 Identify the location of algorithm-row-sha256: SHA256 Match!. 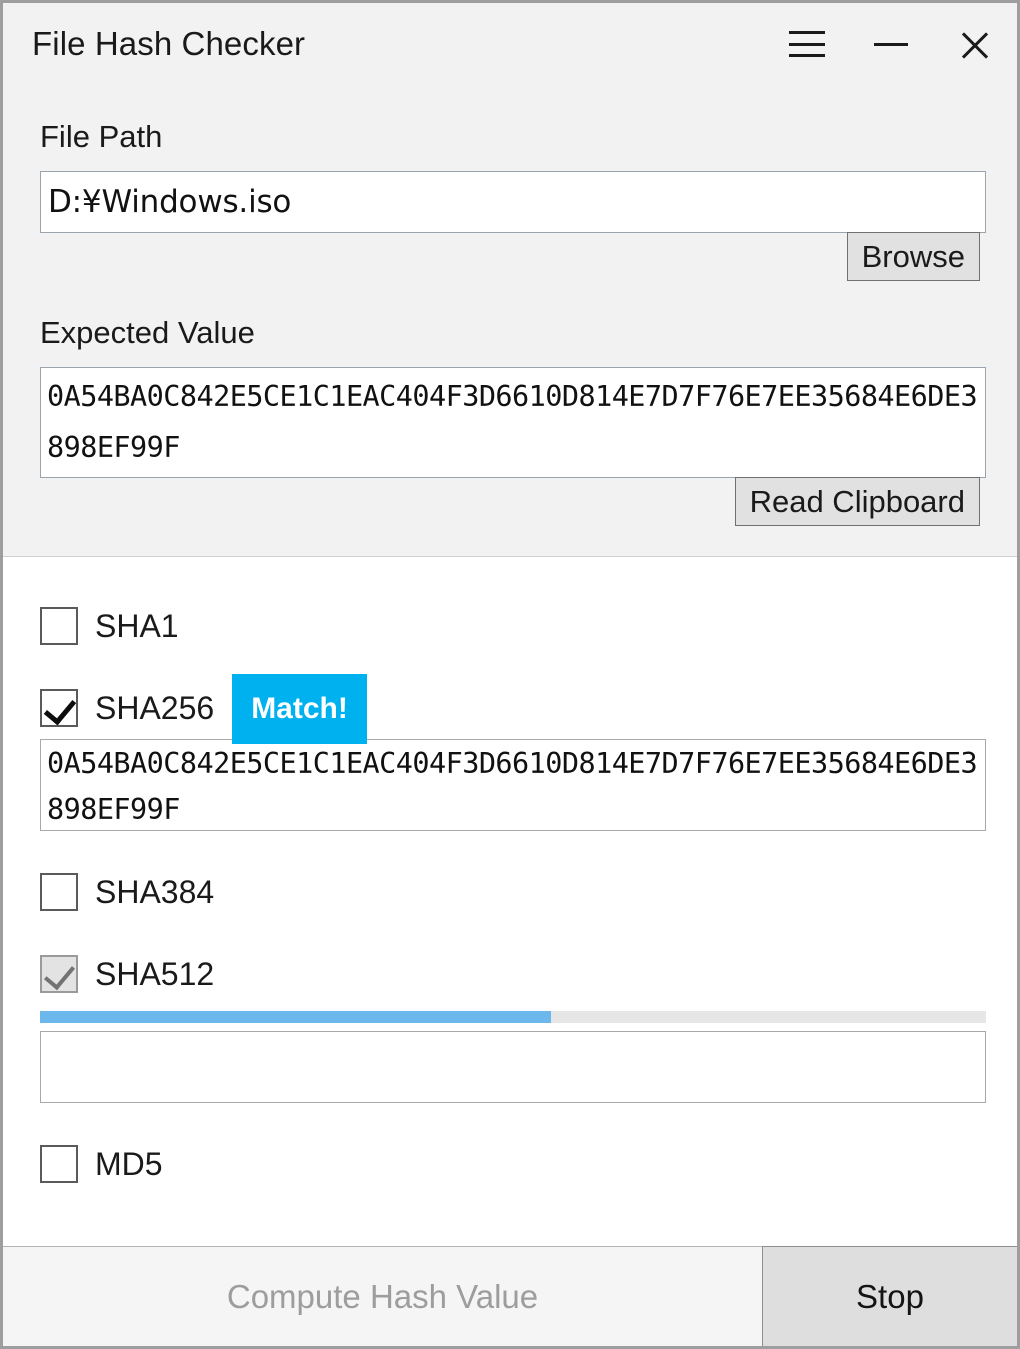
(510, 709).